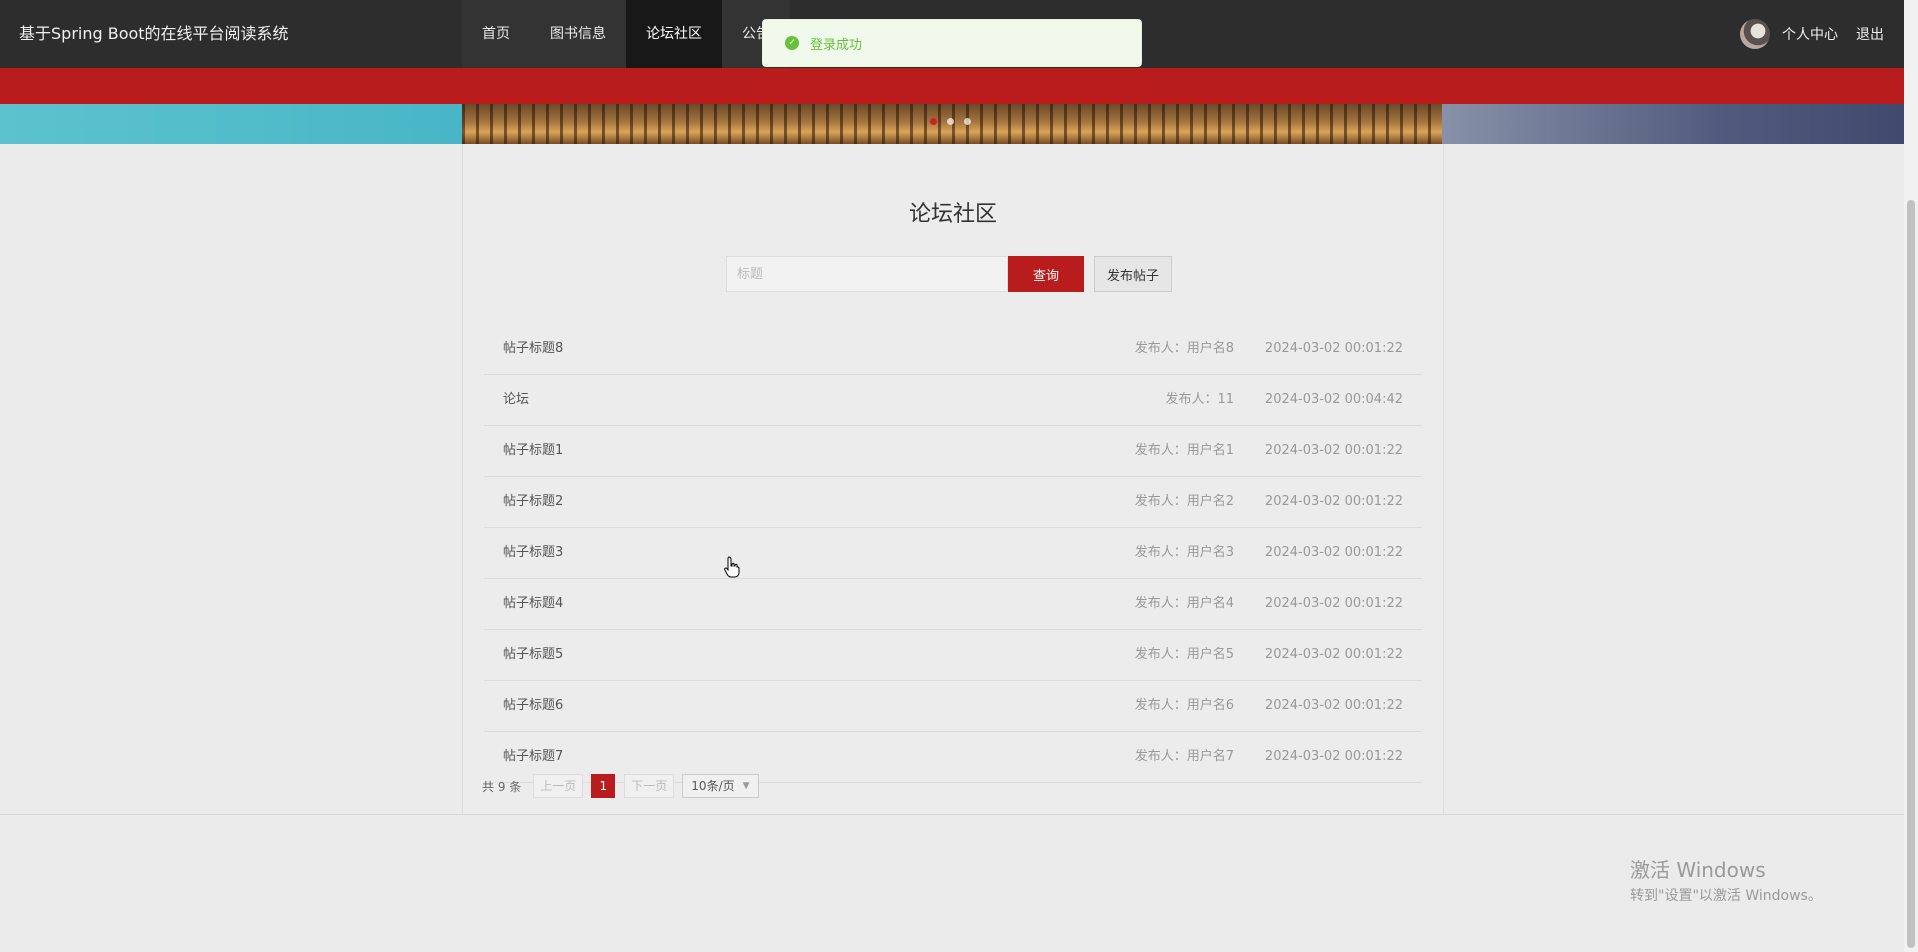  I want to click on post-author: 发布人：用户名5, so click(1184, 654).